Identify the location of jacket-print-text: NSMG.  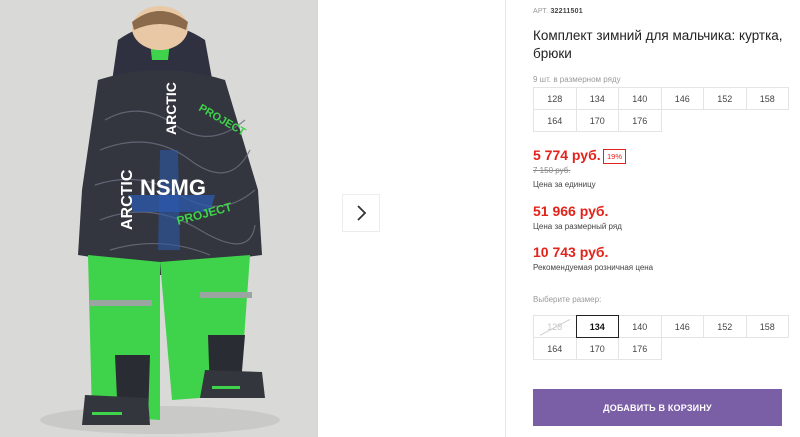
(173, 187).